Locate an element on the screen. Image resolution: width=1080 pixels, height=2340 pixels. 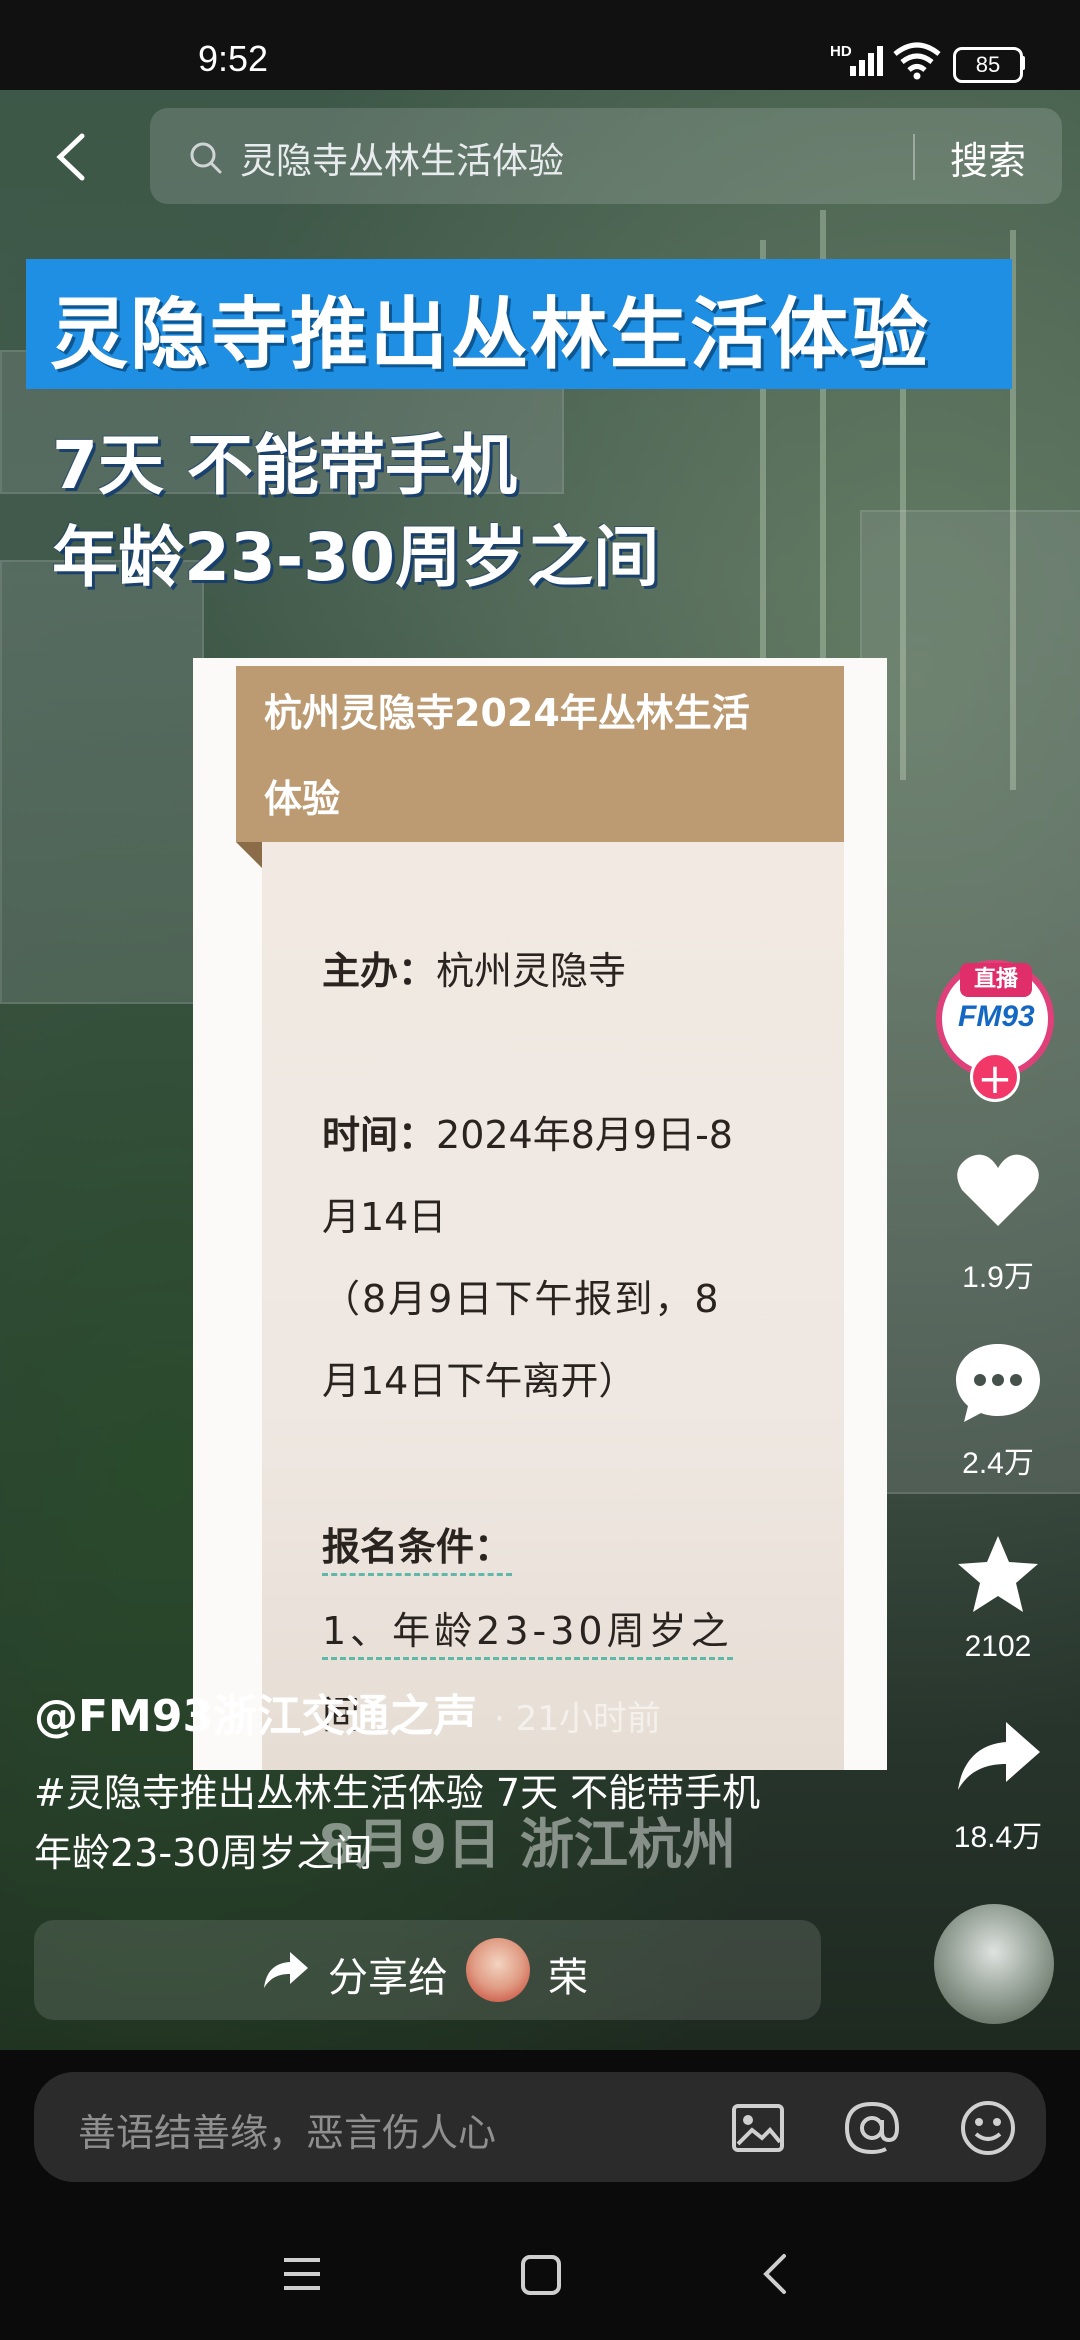
live-badge: 直播 is located at coordinates (996, 980).